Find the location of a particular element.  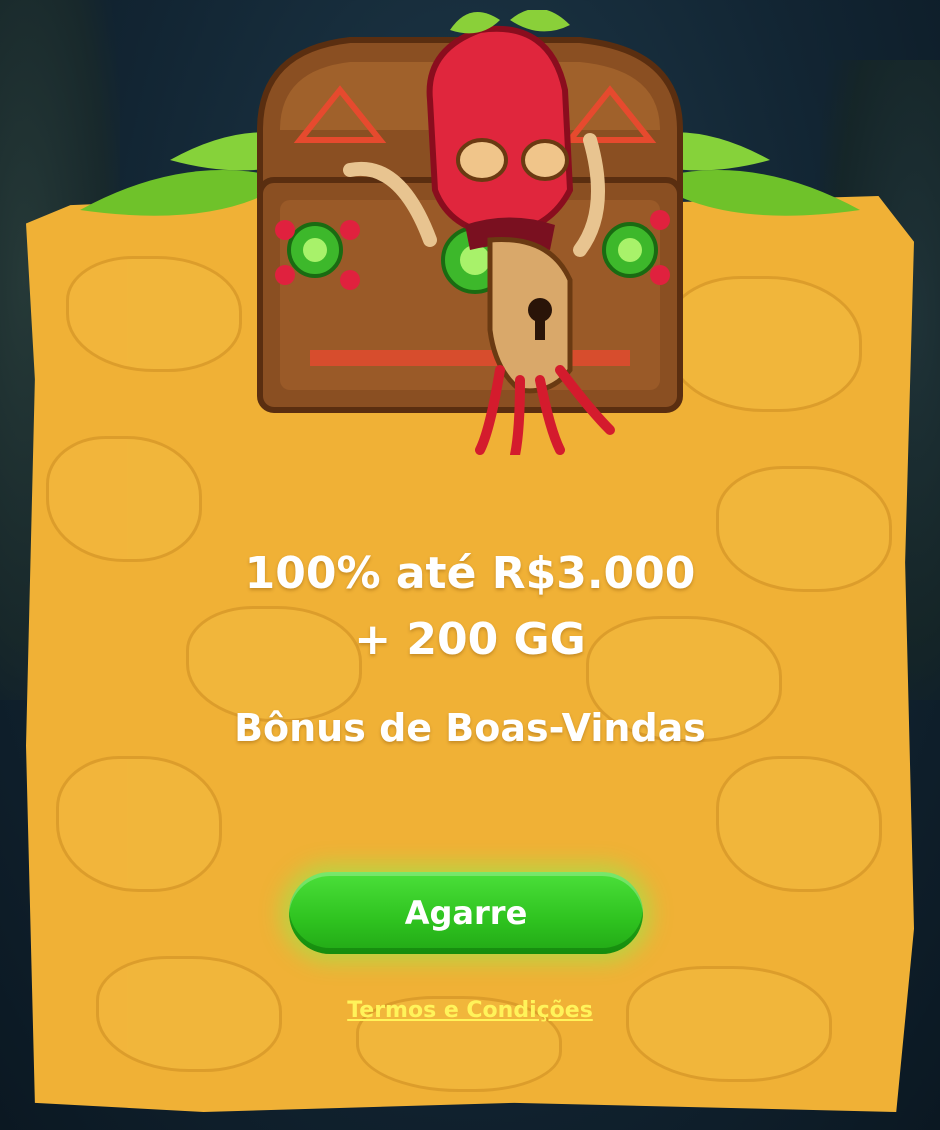

claim-bonus-button-label: Agarre is located at coordinates (466, 913).